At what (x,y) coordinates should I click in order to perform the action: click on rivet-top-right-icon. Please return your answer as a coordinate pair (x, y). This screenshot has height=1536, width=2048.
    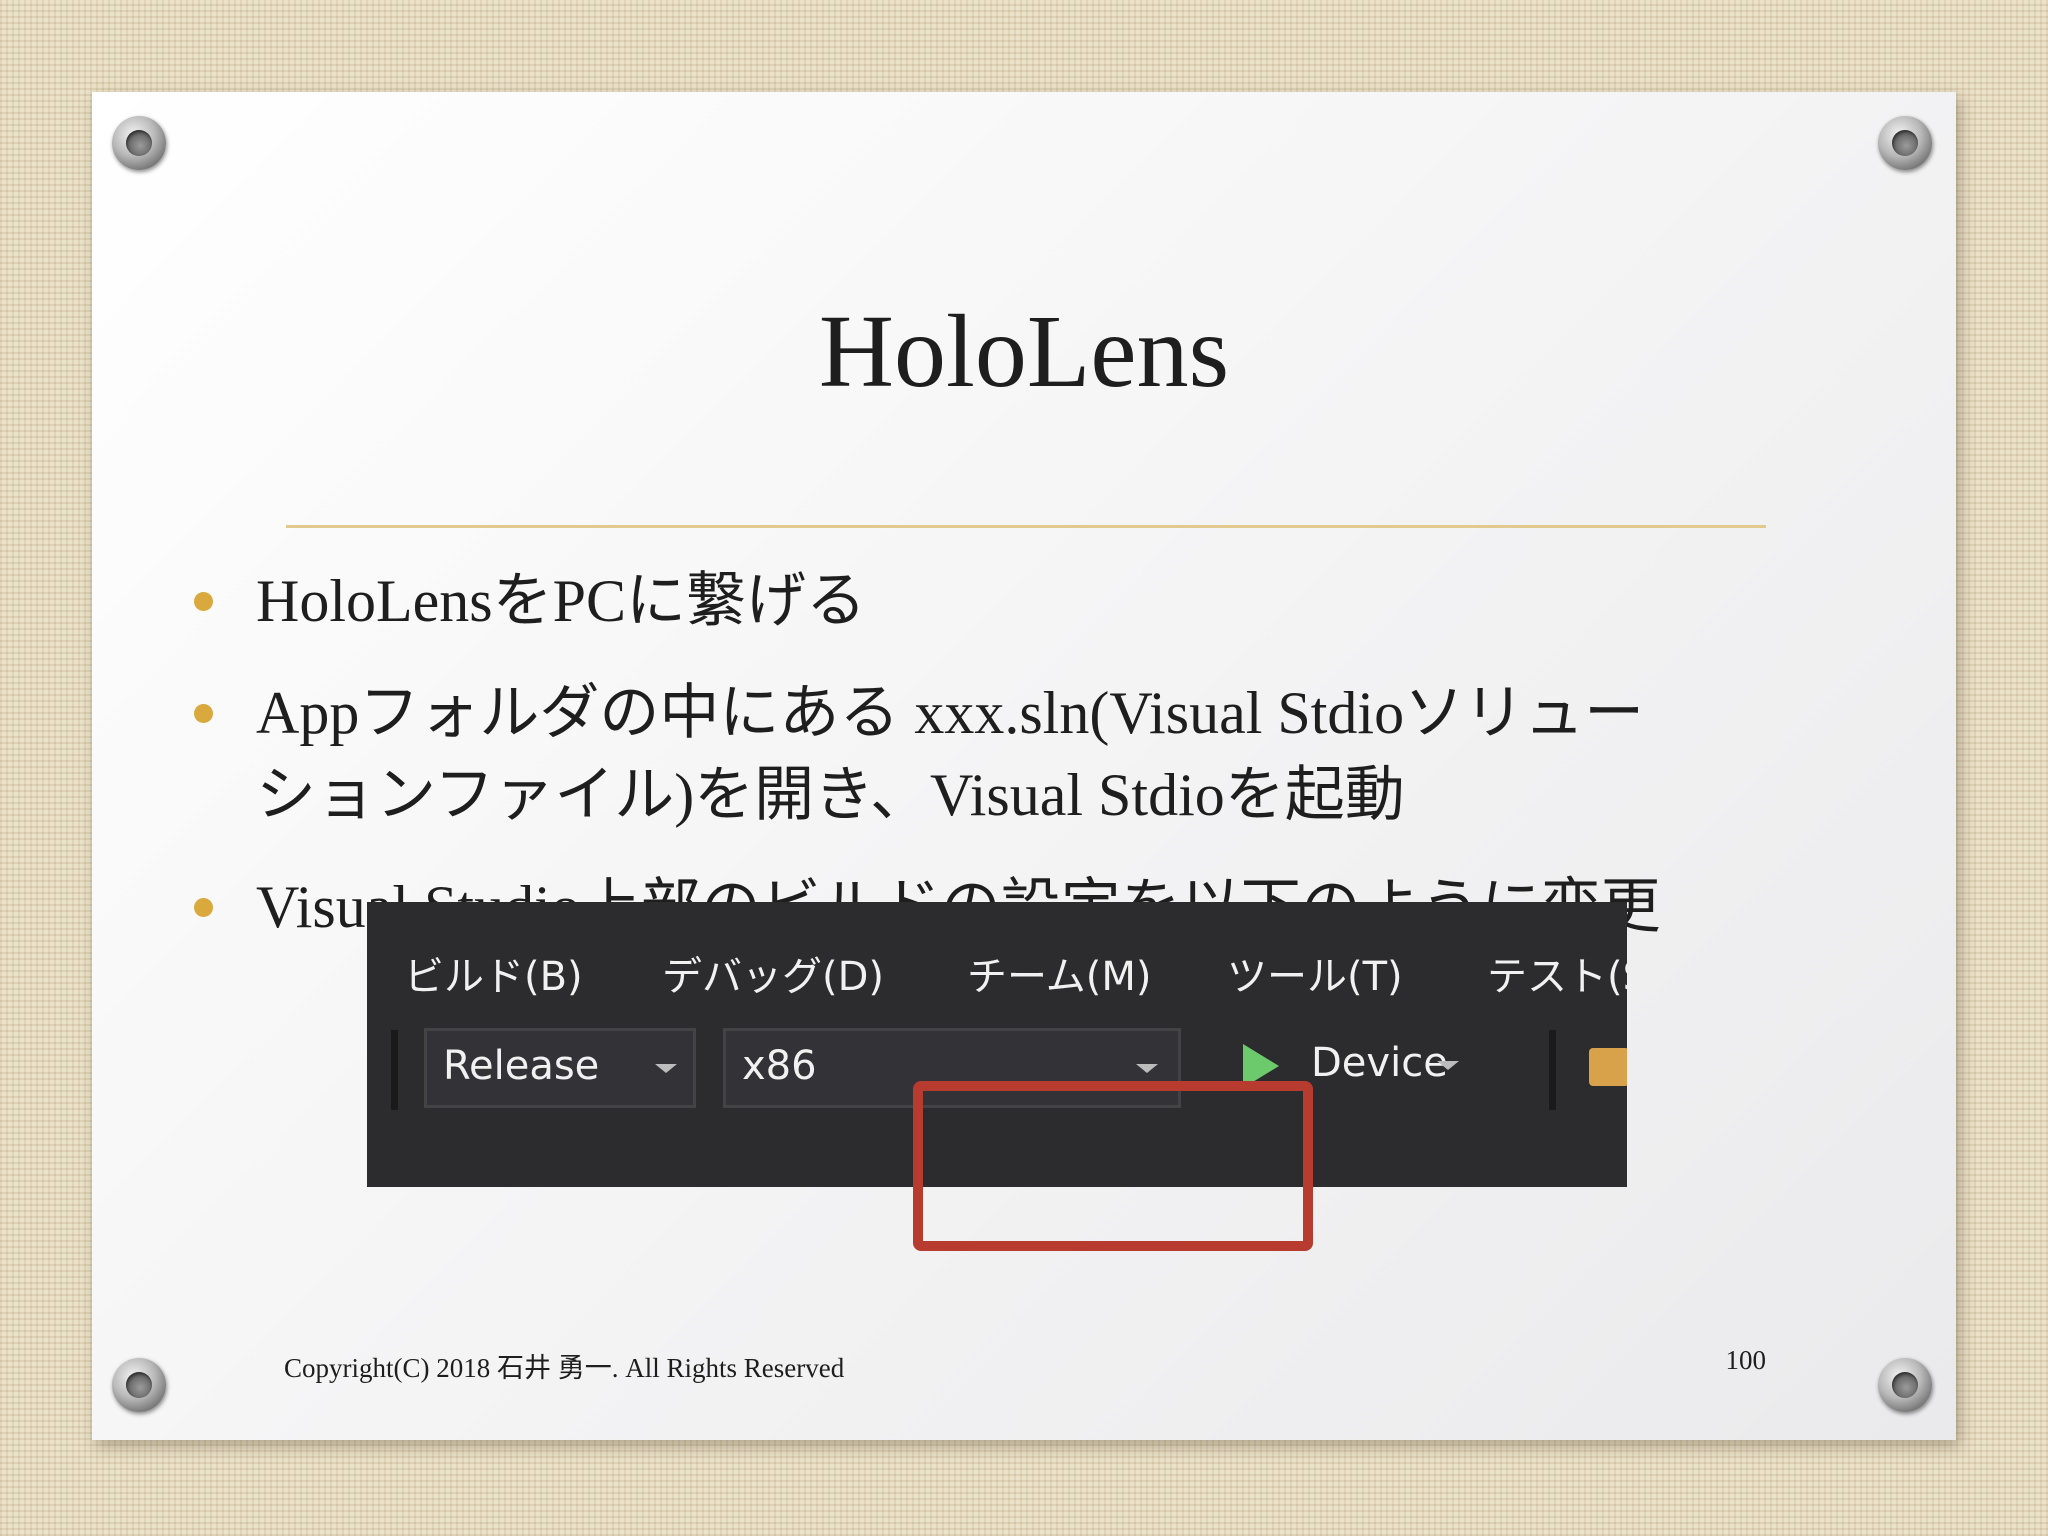
    Looking at the image, I should click on (1905, 143).